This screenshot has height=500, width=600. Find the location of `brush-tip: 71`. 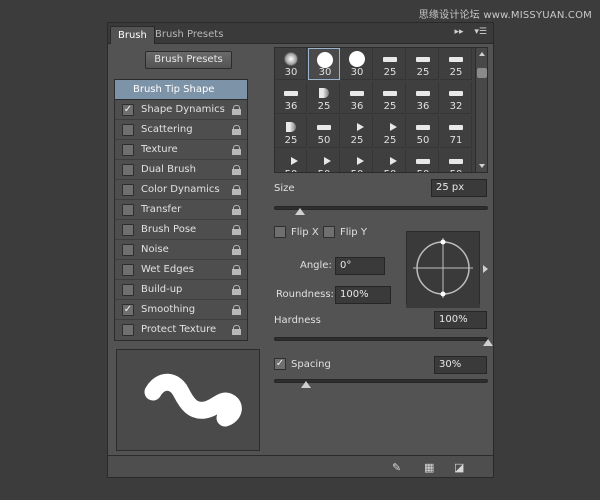

brush-tip: 71 is located at coordinates (456, 132).